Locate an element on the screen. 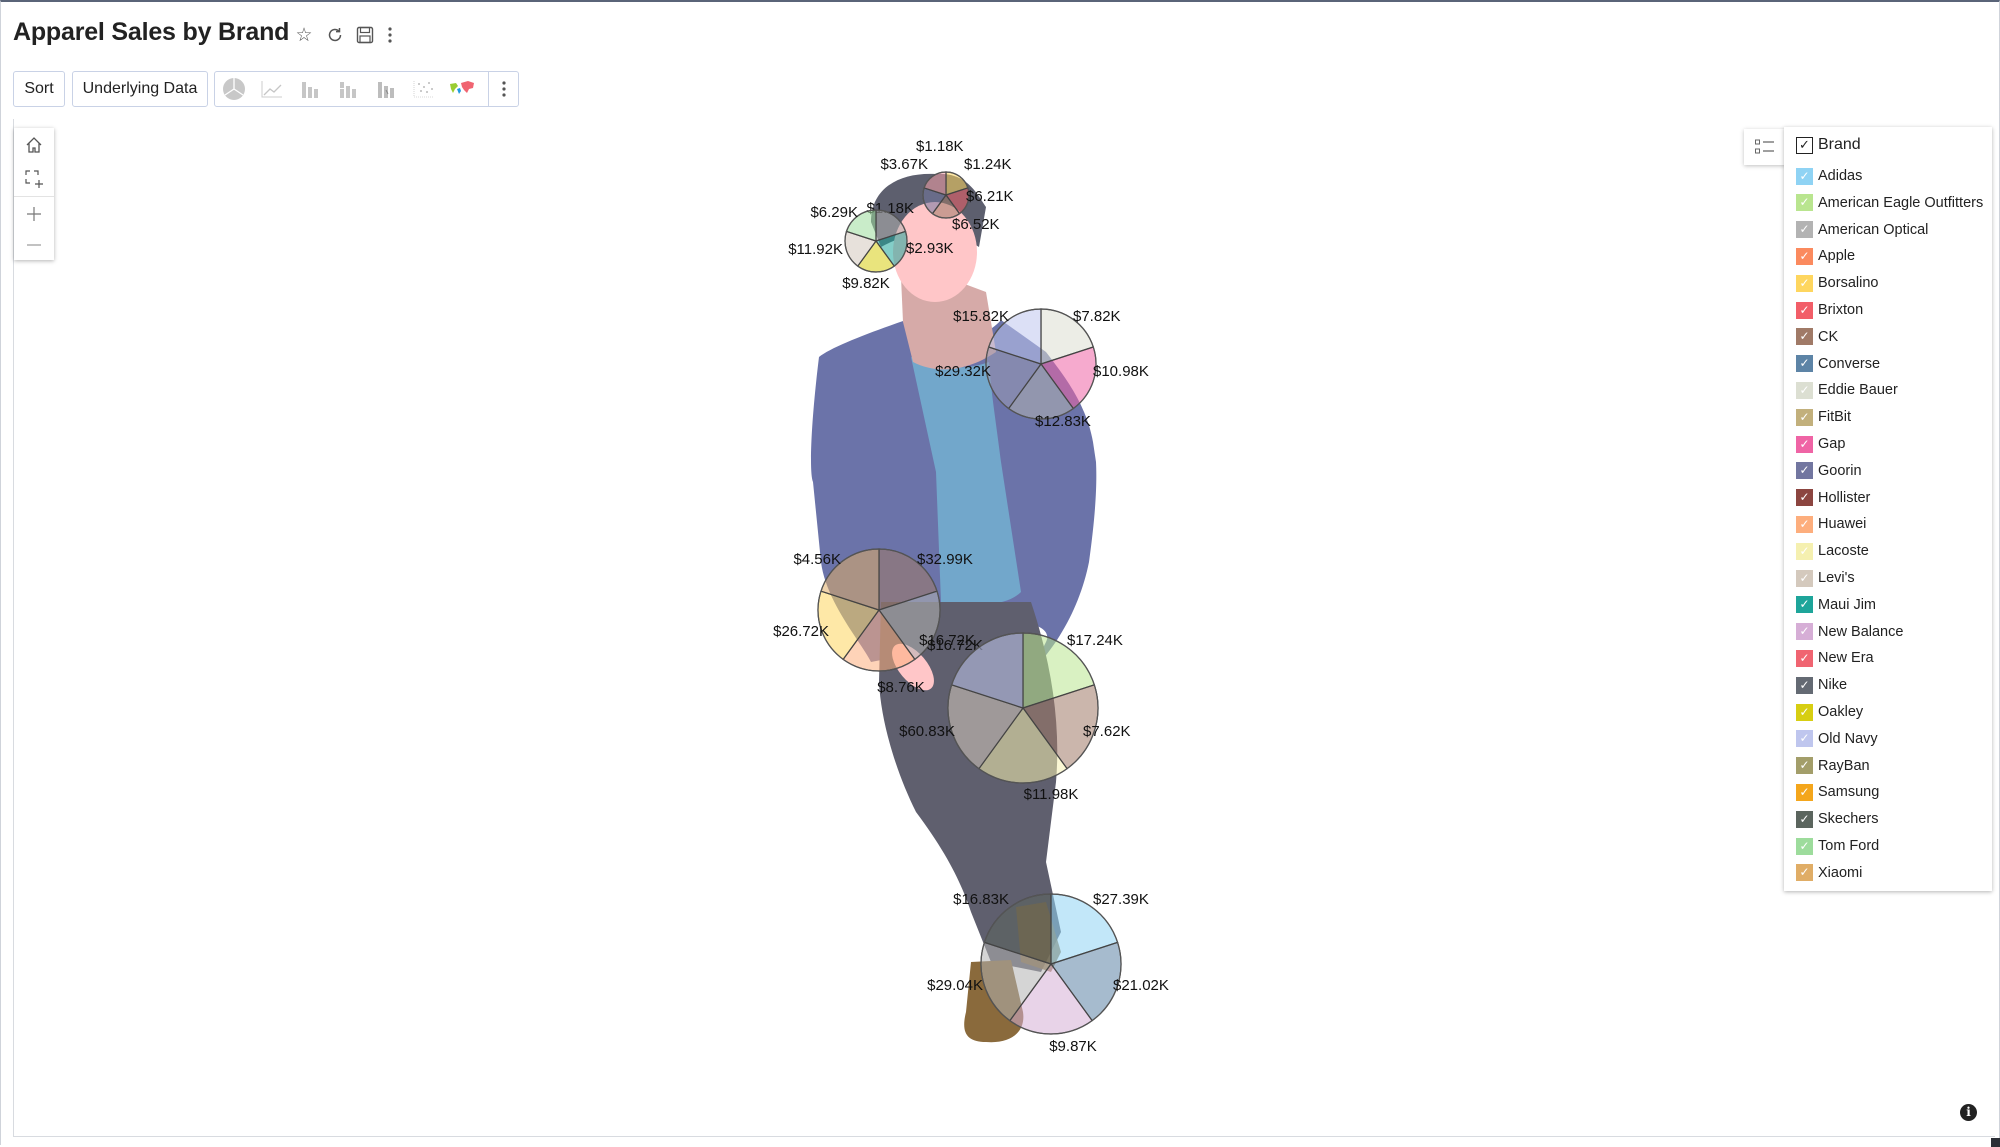  legend-item: ✓ Eddie Bauer is located at coordinates (1847, 390).